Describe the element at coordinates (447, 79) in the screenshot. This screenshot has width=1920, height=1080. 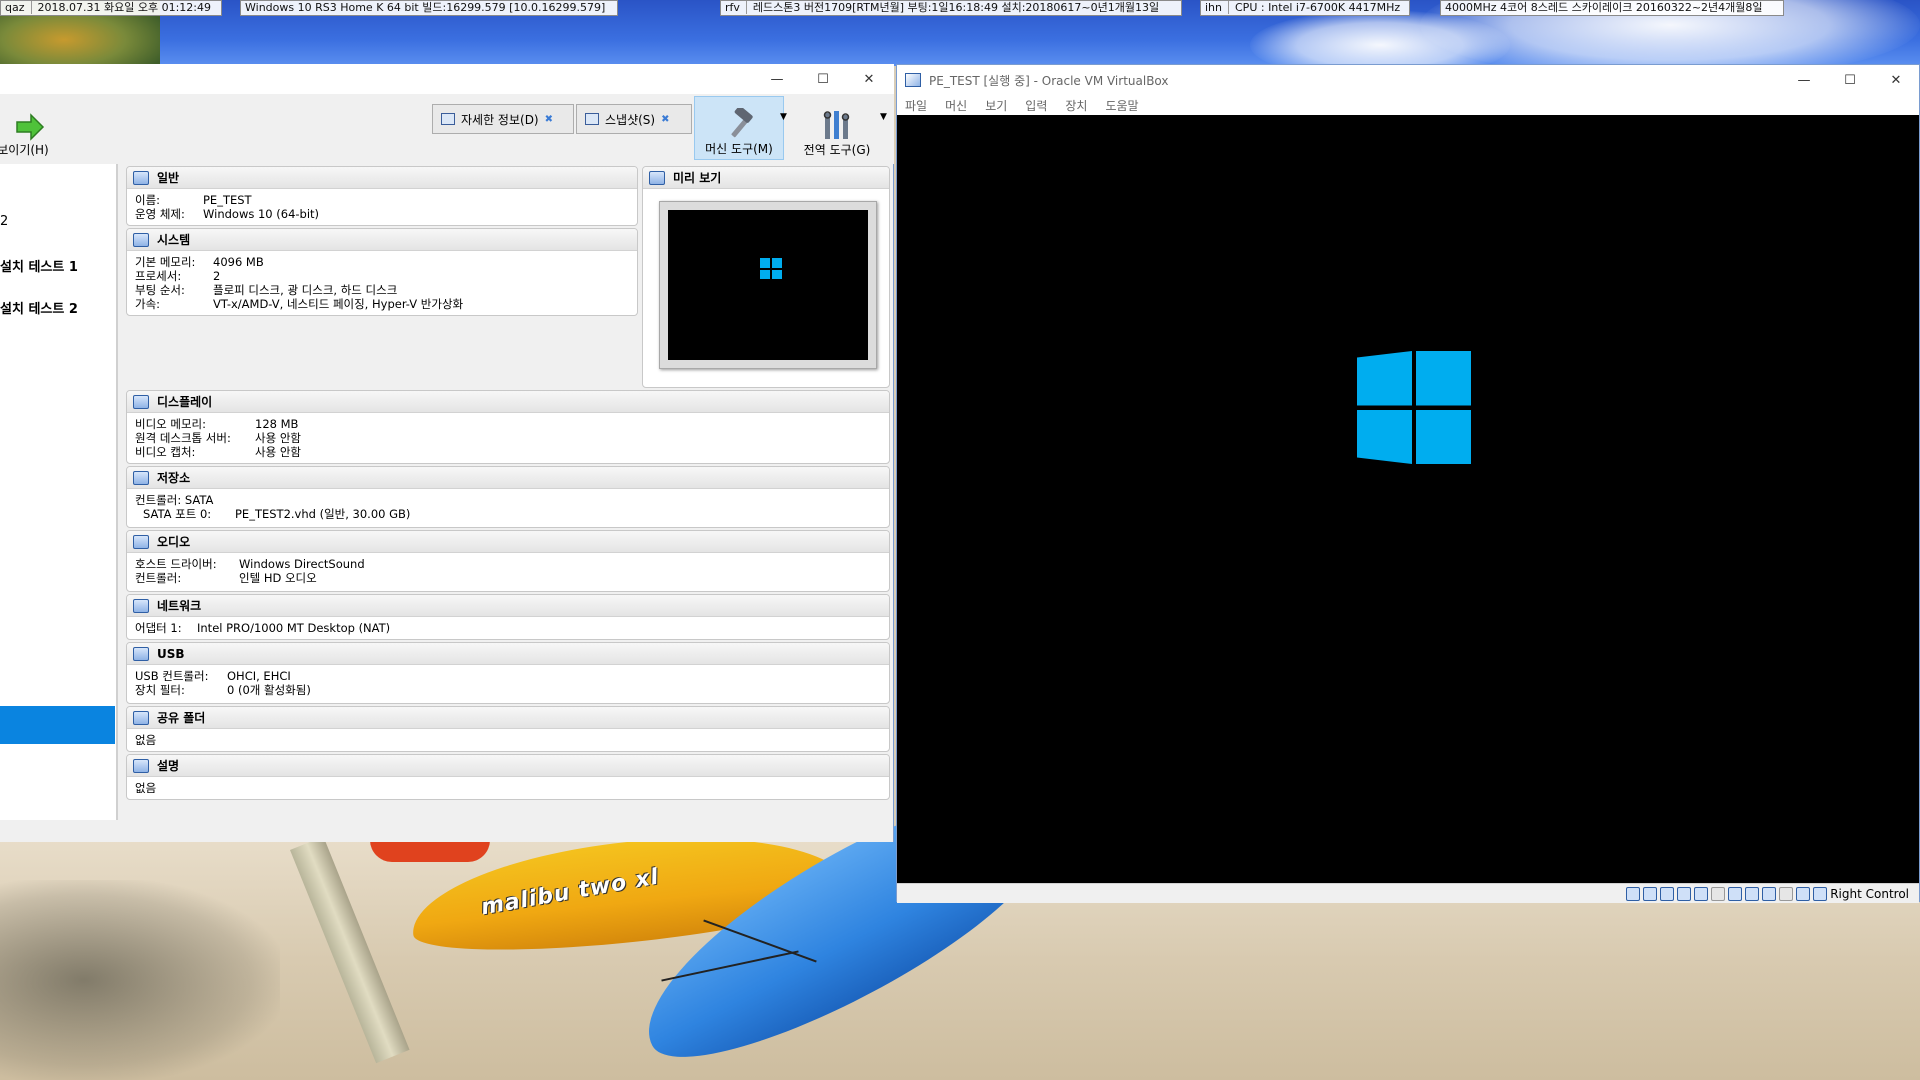
I see `manager-titlebar: — ☐ ✕` at that location.